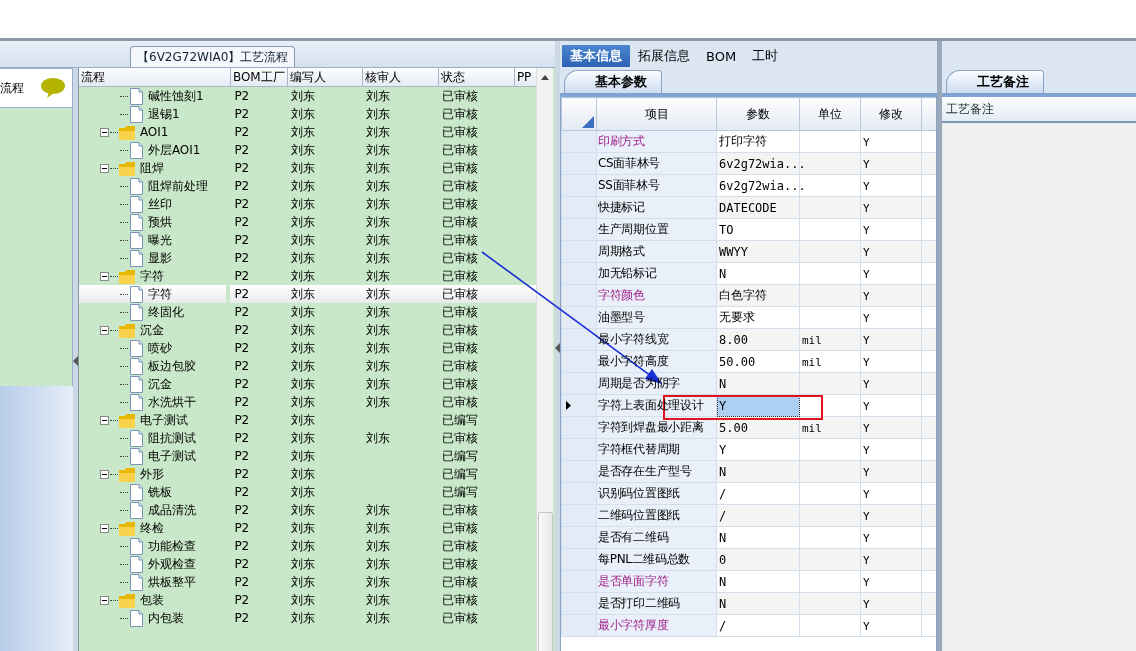 This screenshot has width=1136, height=651. Describe the element at coordinates (151, 528) in the screenshot. I see `tree-node-label: 终检` at that location.